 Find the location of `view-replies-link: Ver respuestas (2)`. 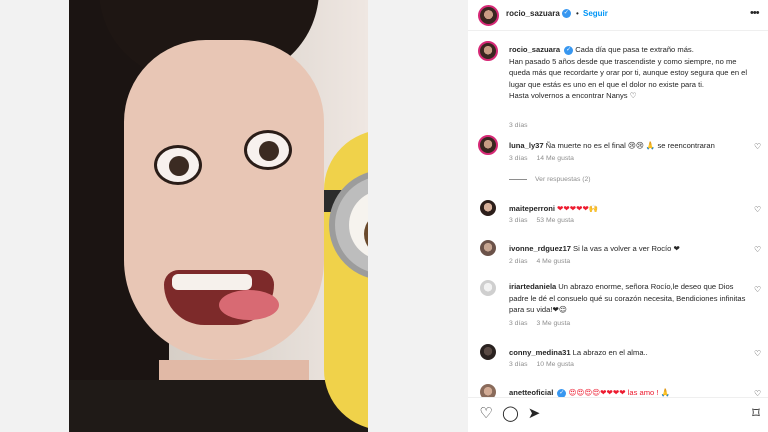

view-replies-link: Ver respuestas (2) is located at coordinates (550, 179).